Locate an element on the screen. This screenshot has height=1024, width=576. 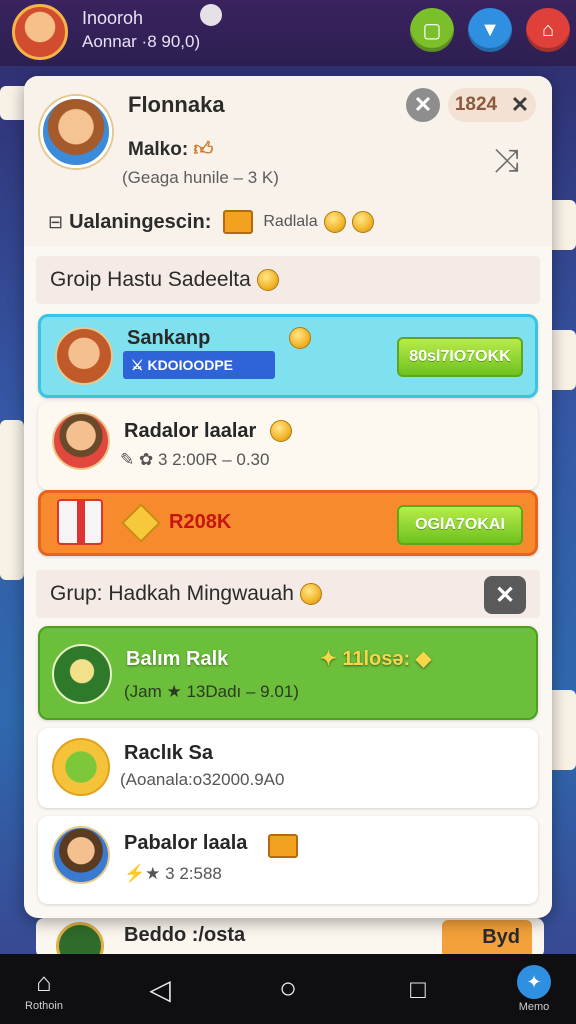
nav-recents-button: □ is located at coordinates (418, 989).